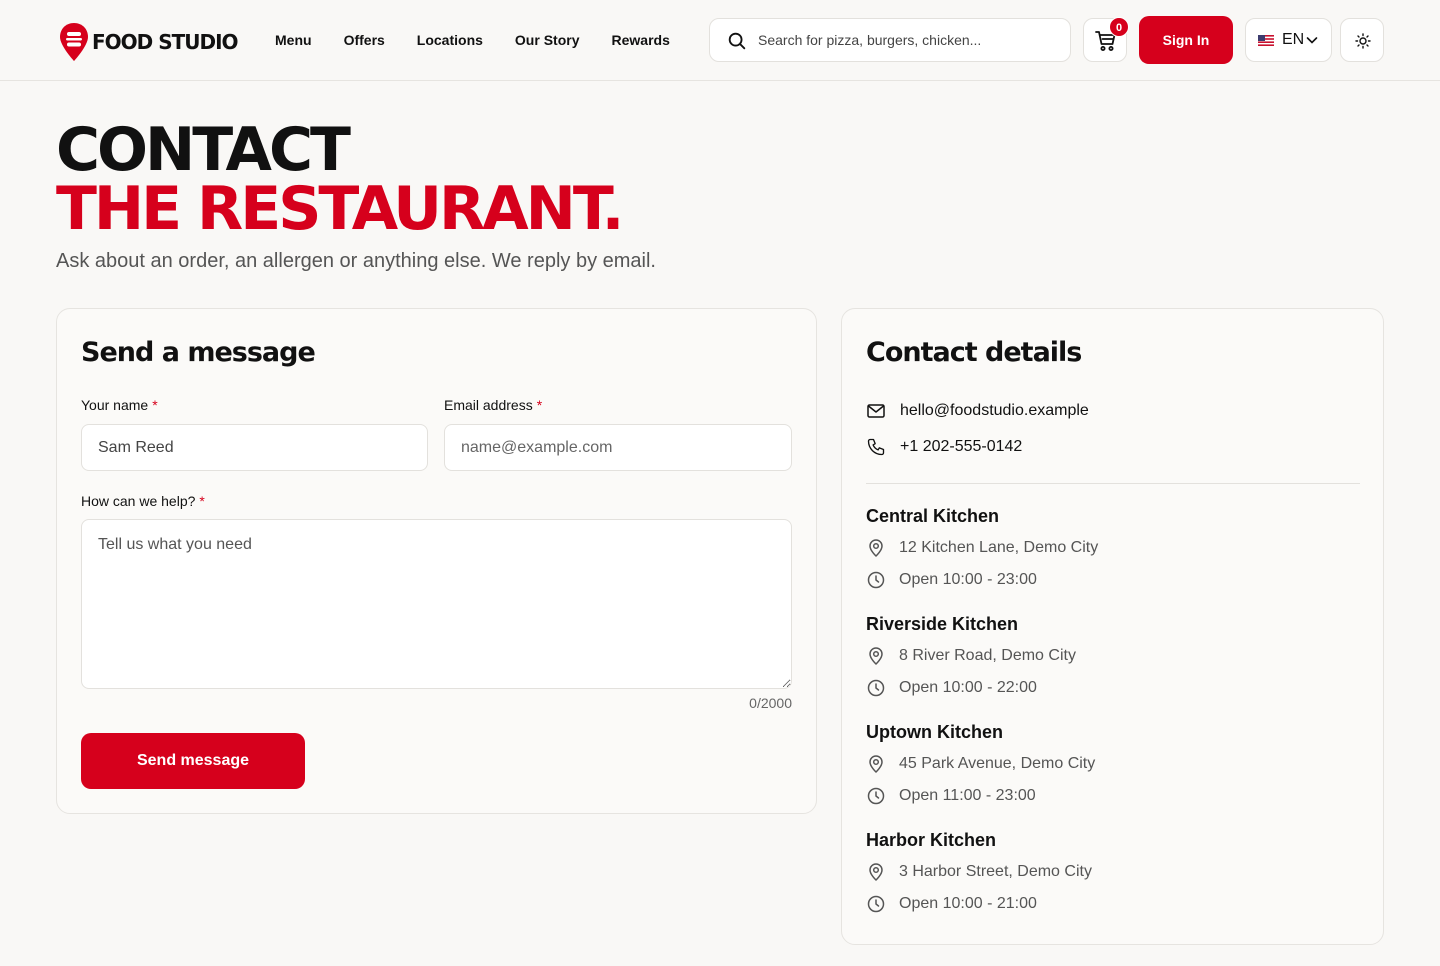 The height and width of the screenshot is (966, 1440). Describe the element at coordinates (1119, 27) in the screenshot. I see `cart-count-badge: 0` at that location.